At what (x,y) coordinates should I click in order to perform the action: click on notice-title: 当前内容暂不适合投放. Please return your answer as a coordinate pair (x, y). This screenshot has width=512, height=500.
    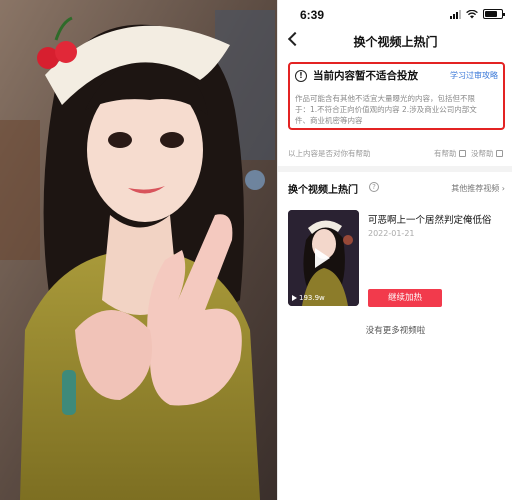
    Looking at the image, I should click on (365, 76).